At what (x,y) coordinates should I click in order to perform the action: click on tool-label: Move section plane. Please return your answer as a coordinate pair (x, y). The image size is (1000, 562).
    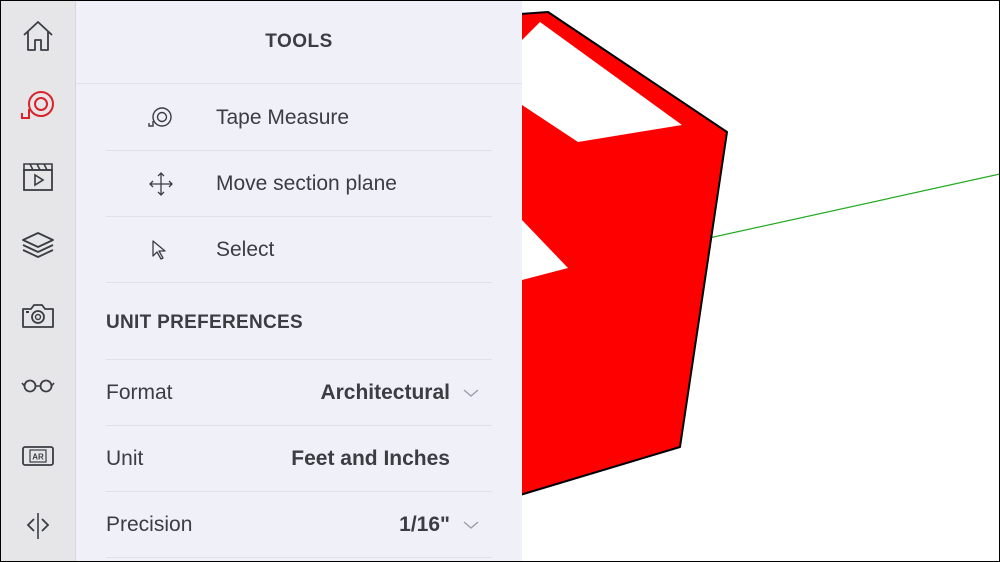
    Looking at the image, I should click on (306, 183).